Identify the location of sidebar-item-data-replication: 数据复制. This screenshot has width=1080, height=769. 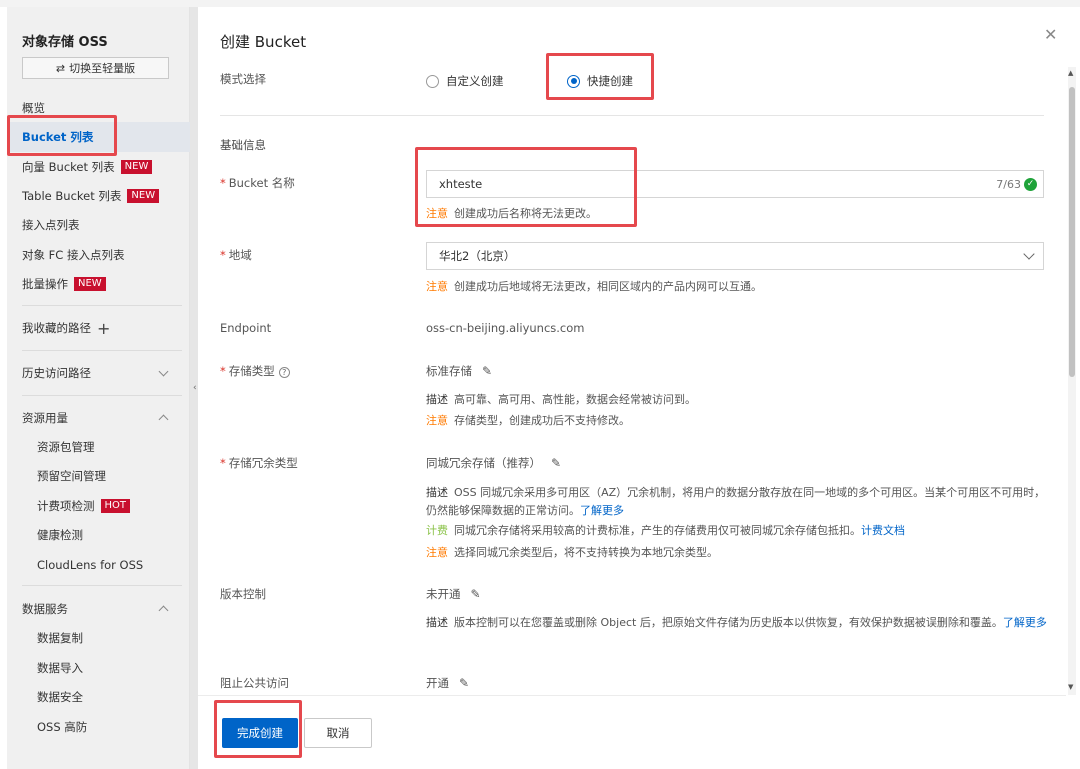
(60, 638).